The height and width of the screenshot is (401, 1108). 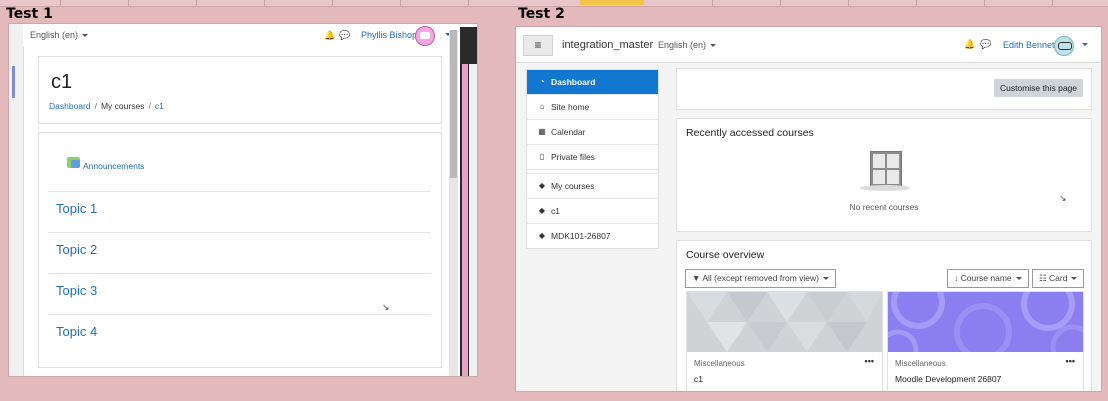 I want to click on announcements-link: Announcements, so click(x=113, y=166).